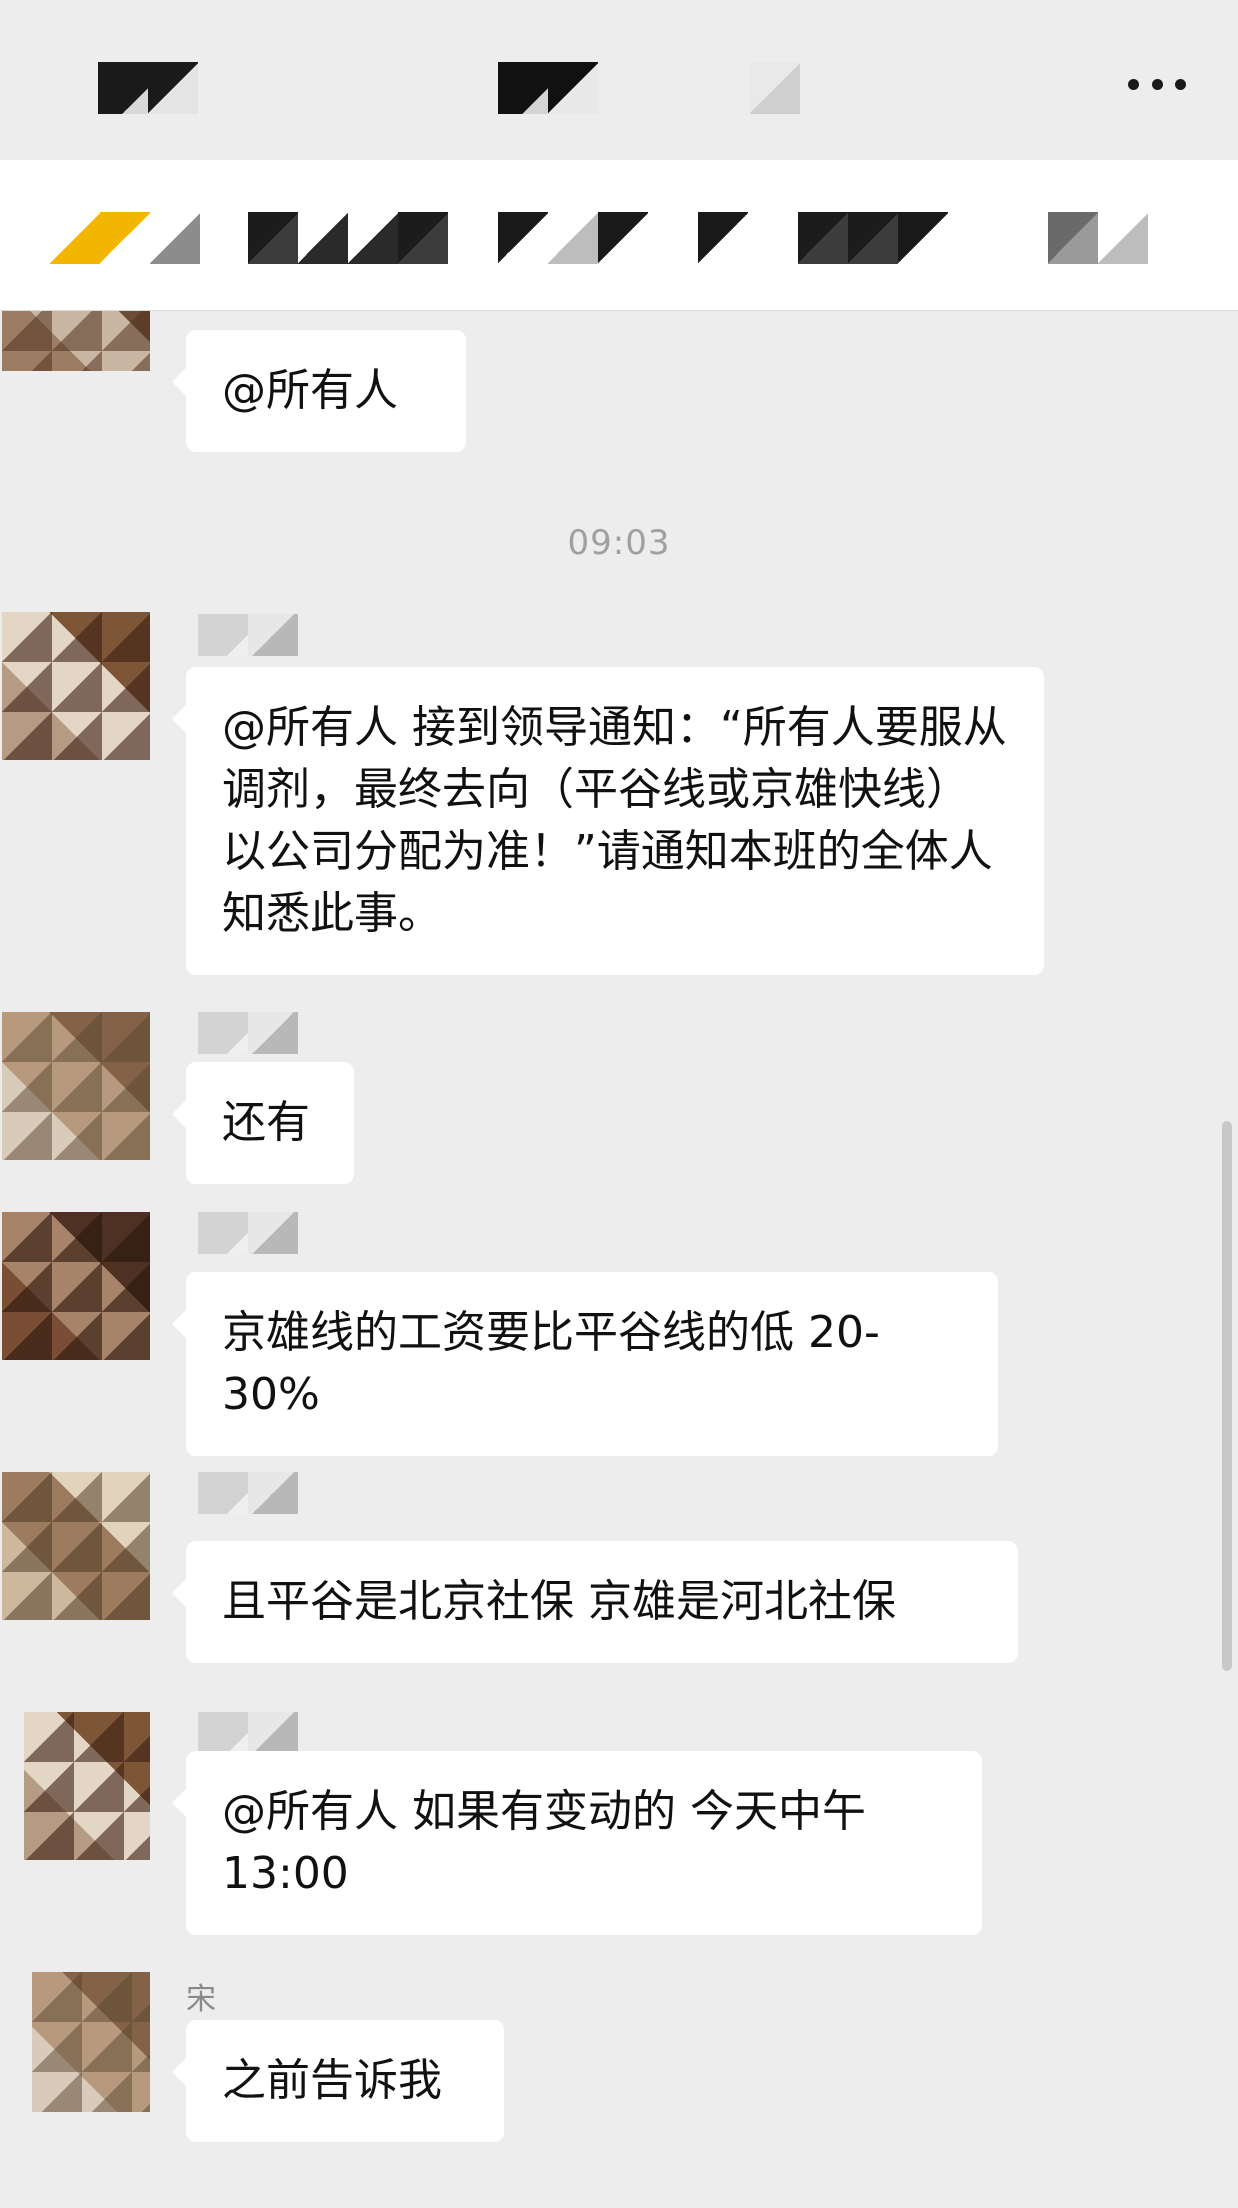  What do you see at coordinates (619, 543) in the screenshot?
I see `message-timestamp: 09:03` at bounding box center [619, 543].